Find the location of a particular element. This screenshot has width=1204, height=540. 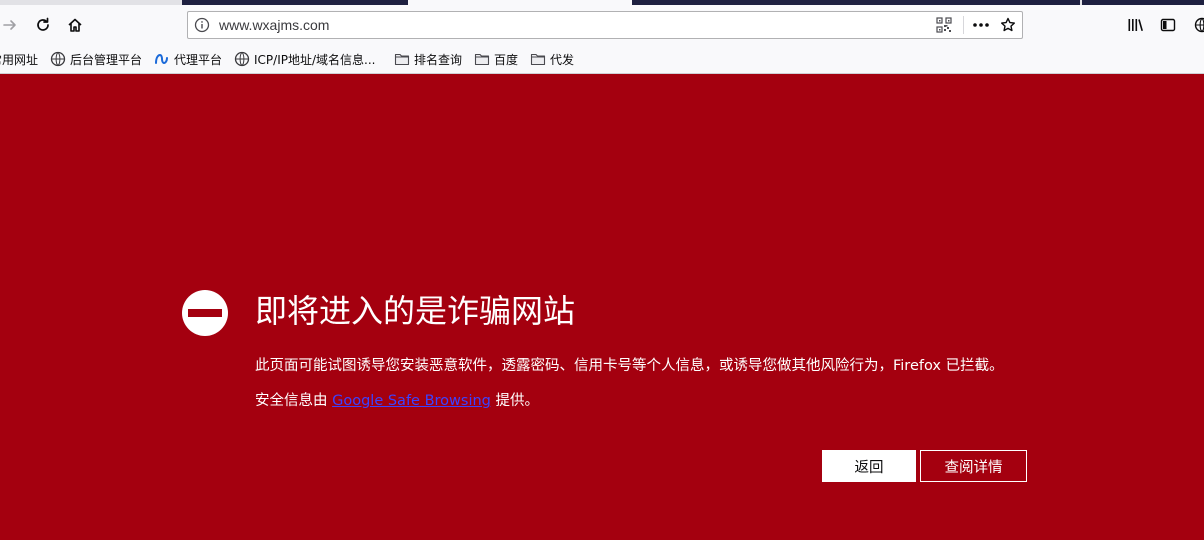

navigation-toolbar: www.wxajms.com is located at coordinates (602, 25).